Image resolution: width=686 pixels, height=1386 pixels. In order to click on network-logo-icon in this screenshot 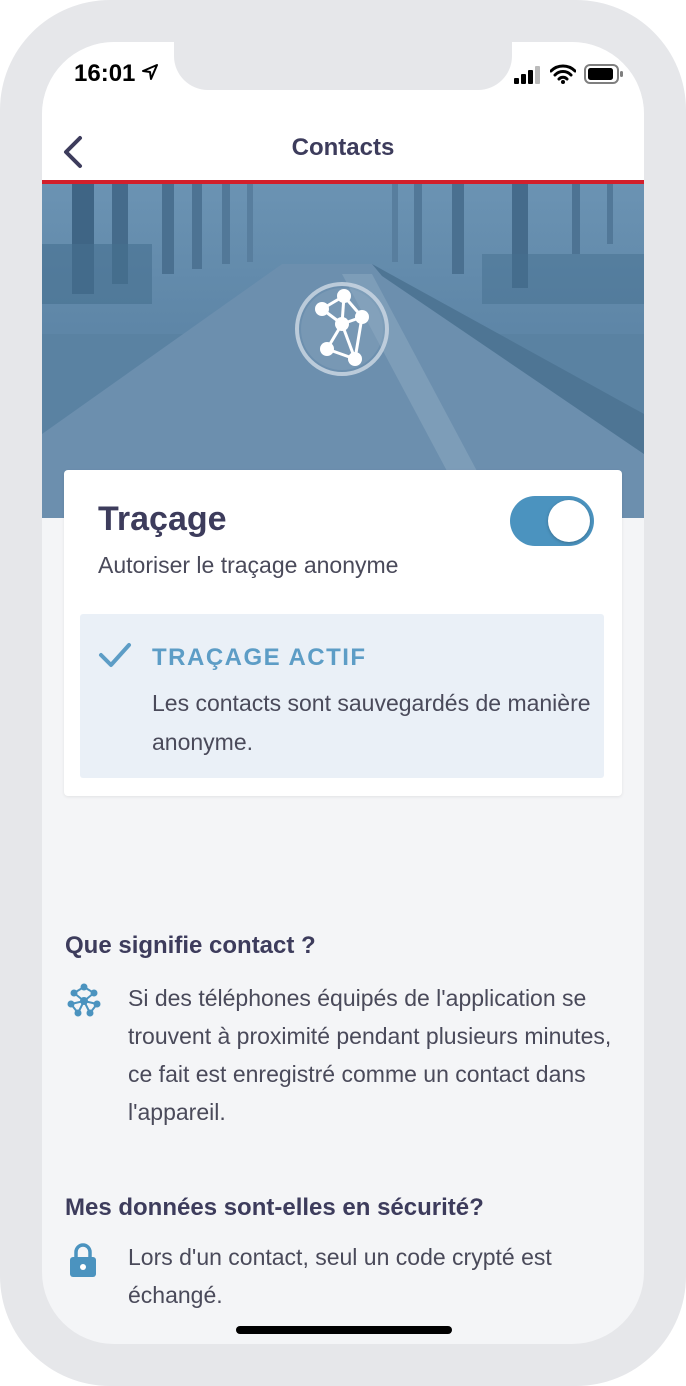, I will do `click(342, 329)`.